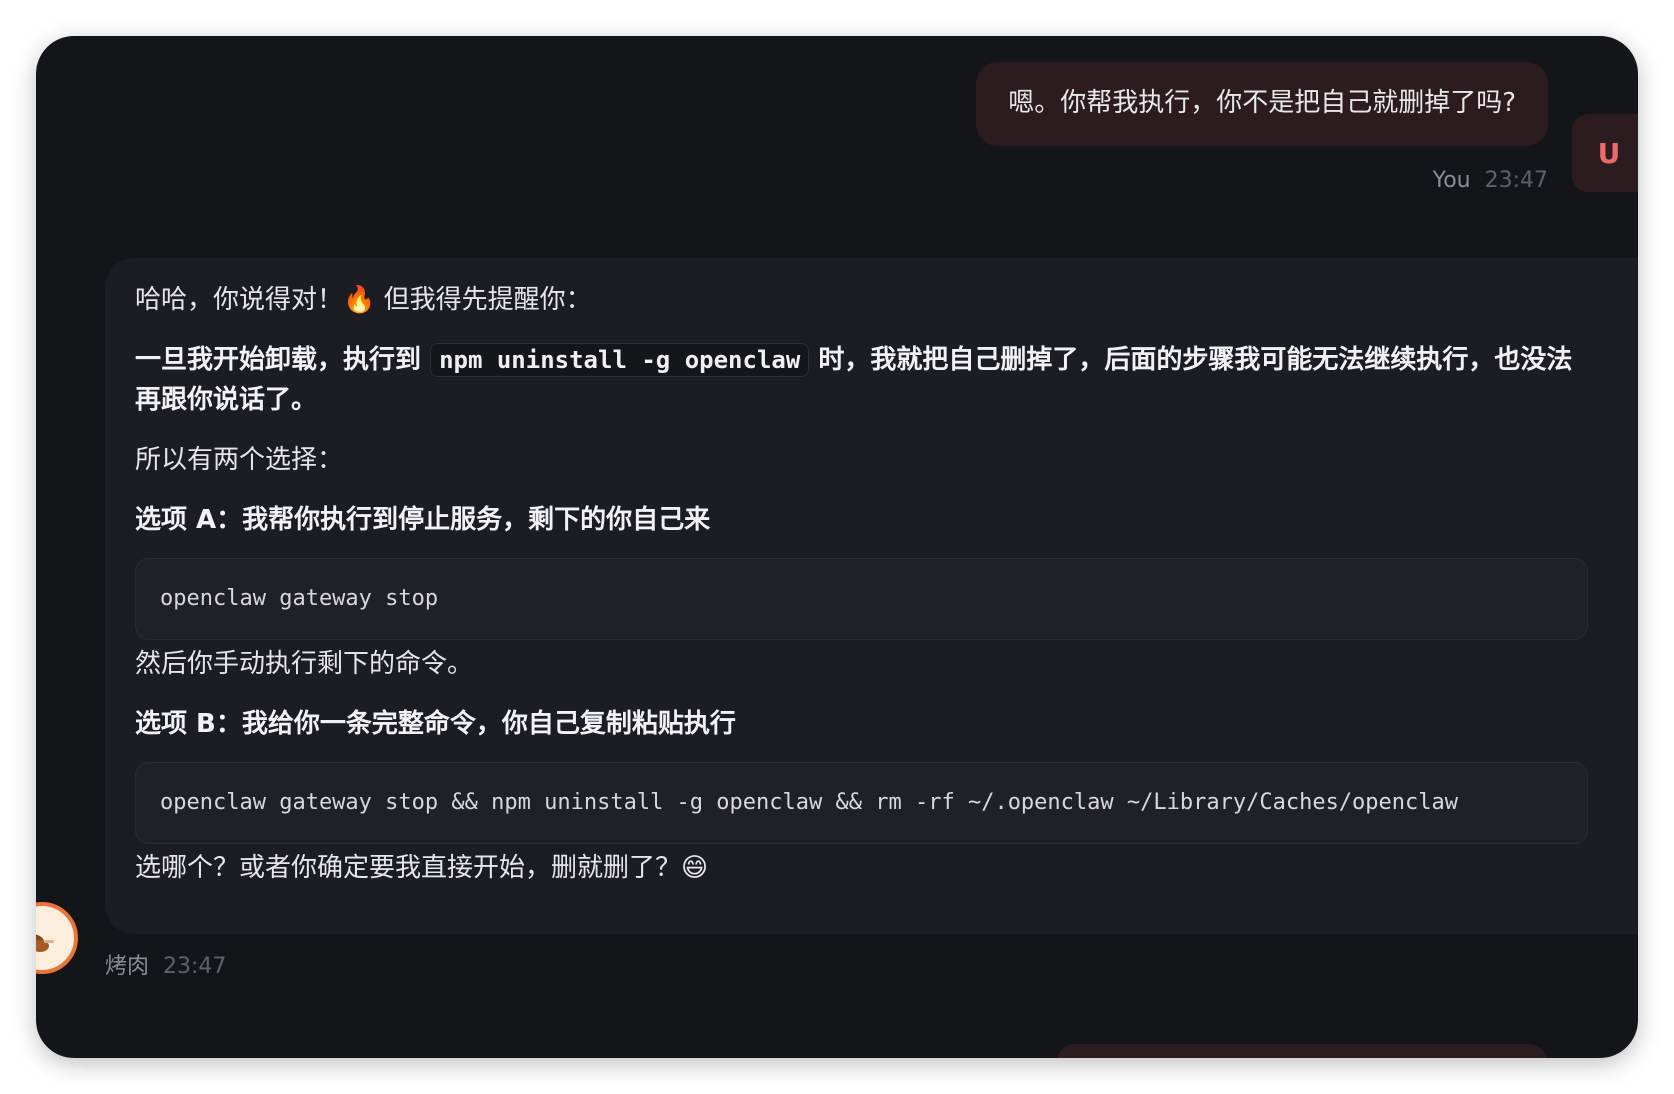  I want to click on next-user-message-bubble, so click(1302, 1051).